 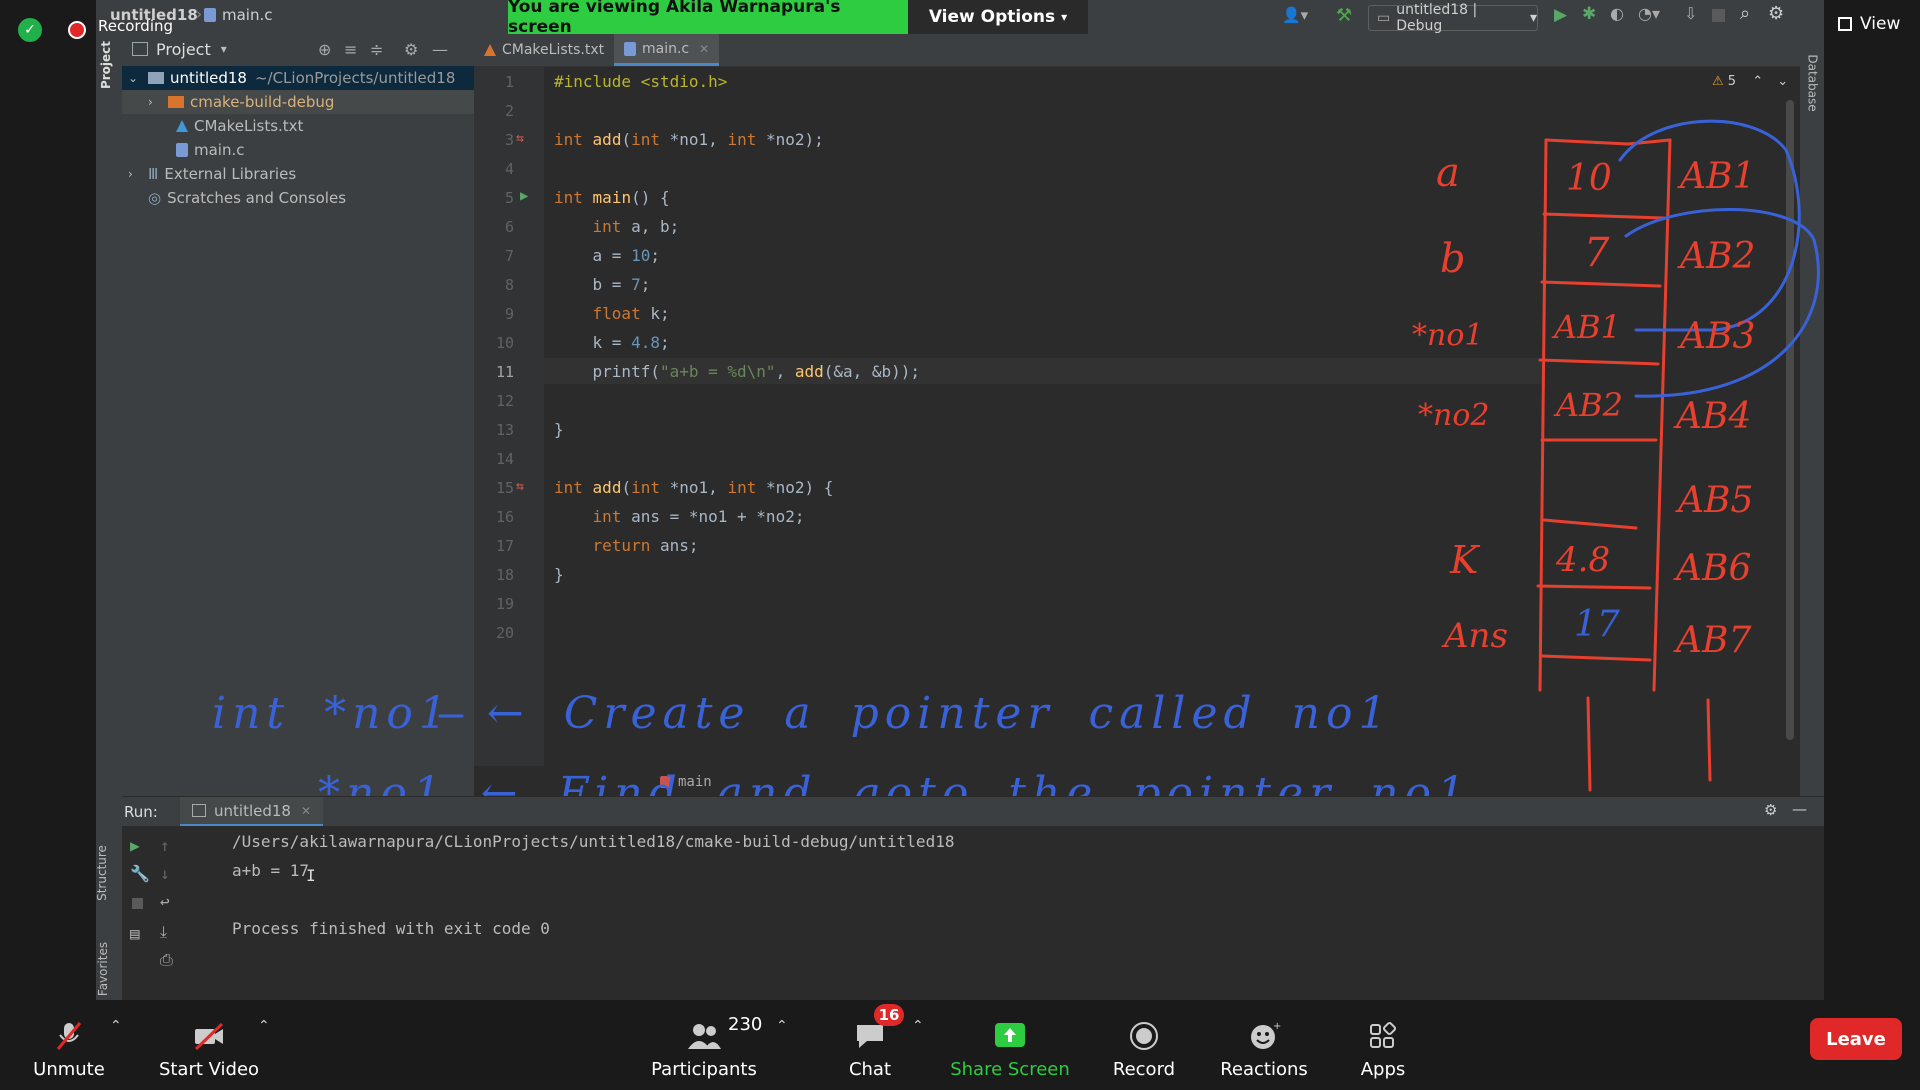 What do you see at coordinates (1383, 1069) in the screenshot?
I see `apps-label: Apps` at bounding box center [1383, 1069].